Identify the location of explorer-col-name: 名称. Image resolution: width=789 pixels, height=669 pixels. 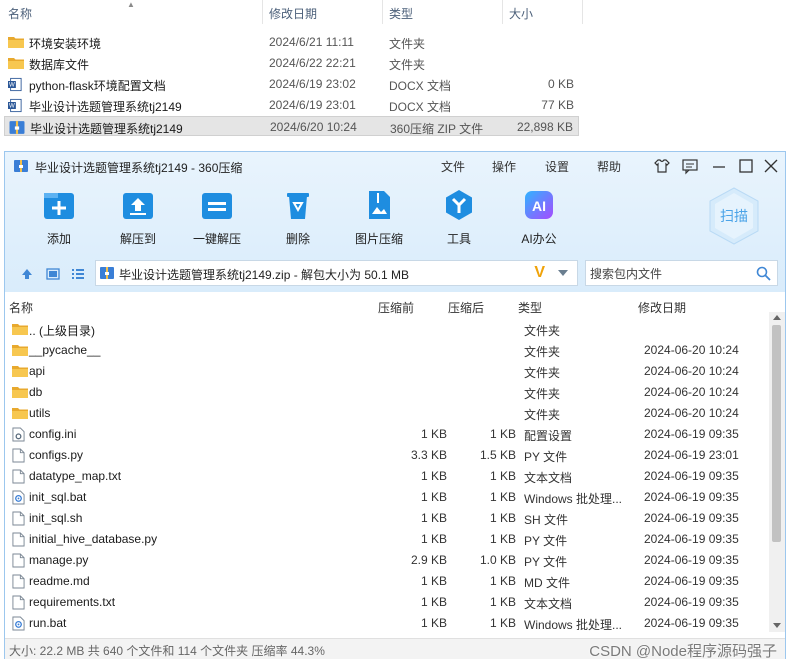
(20, 13).